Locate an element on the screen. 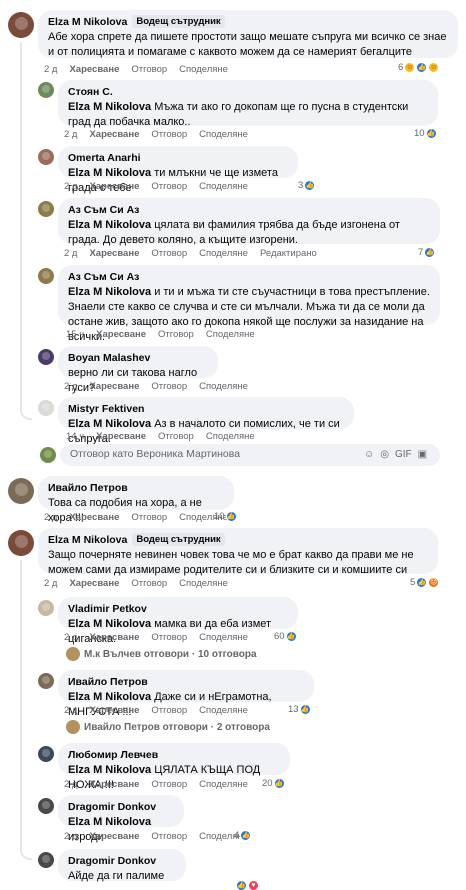 Image resolution: width=466 pixels, height=890 pixels. reaction-count: 4 👍 is located at coordinates (243, 835).